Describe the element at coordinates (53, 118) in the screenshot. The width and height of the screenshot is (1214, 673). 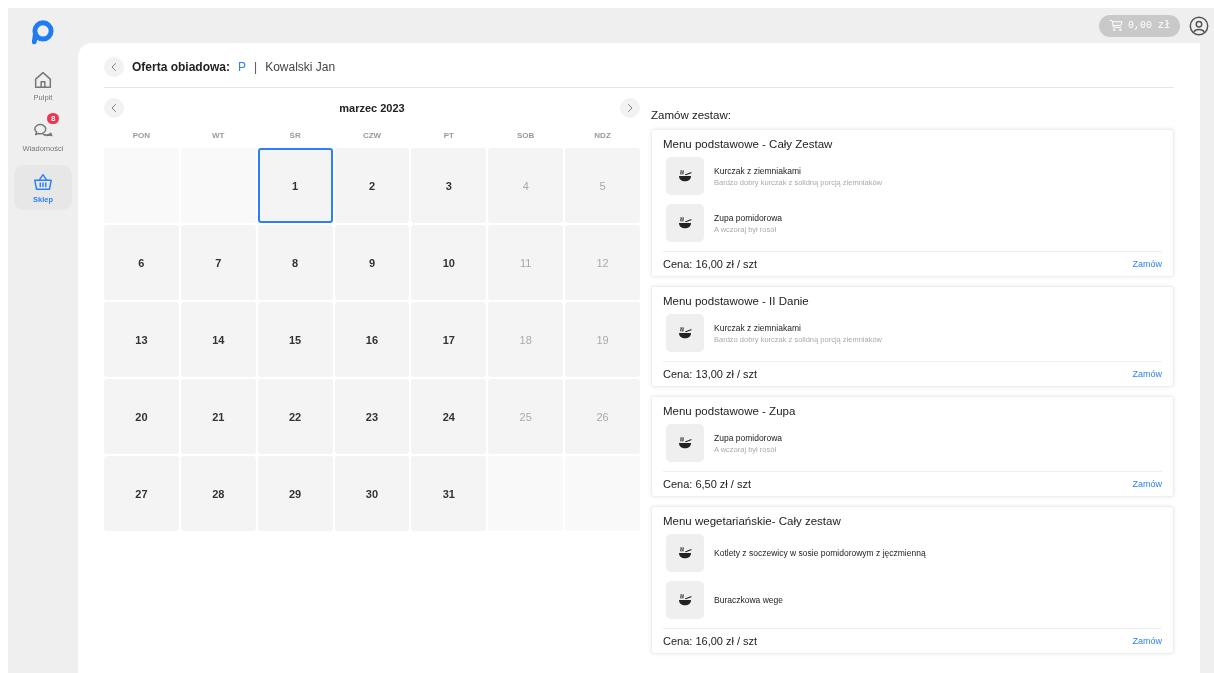
I see `count-badge: 8` at that location.